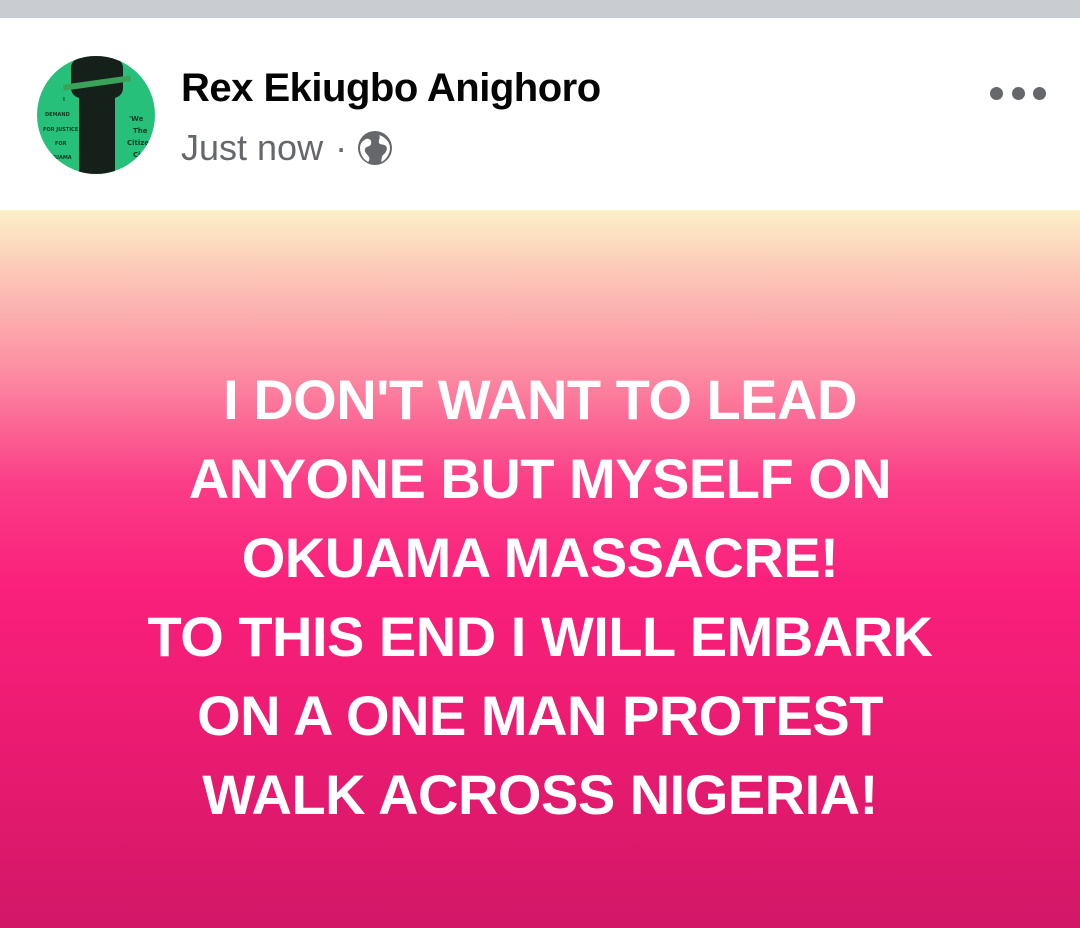 The image size is (1080, 928). What do you see at coordinates (540, 715) in the screenshot?
I see `post-body-line: ON A ONE MAN PROTEST` at bounding box center [540, 715].